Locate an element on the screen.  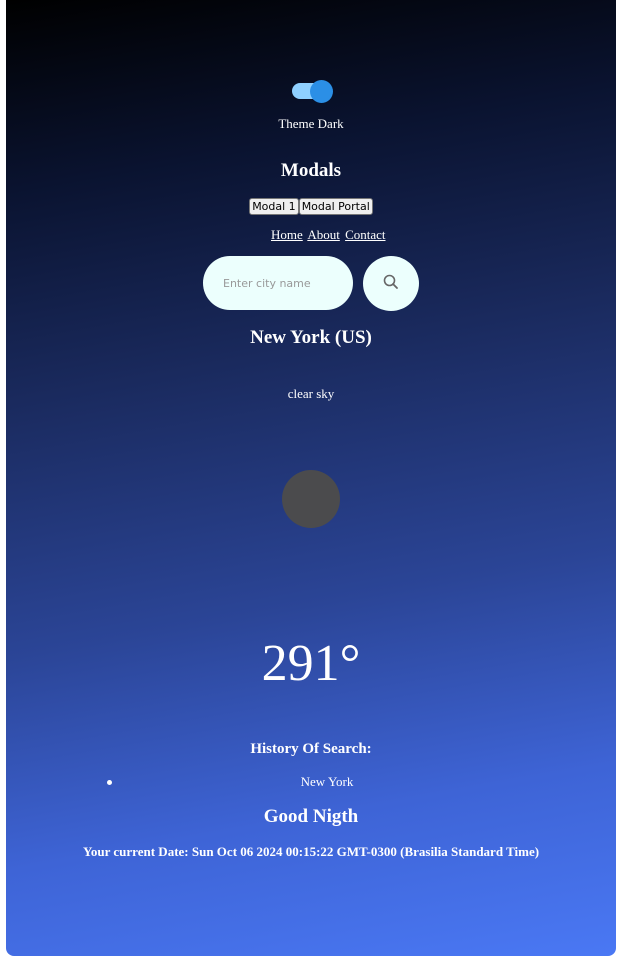
search-icon is located at coordinates (390, 281).